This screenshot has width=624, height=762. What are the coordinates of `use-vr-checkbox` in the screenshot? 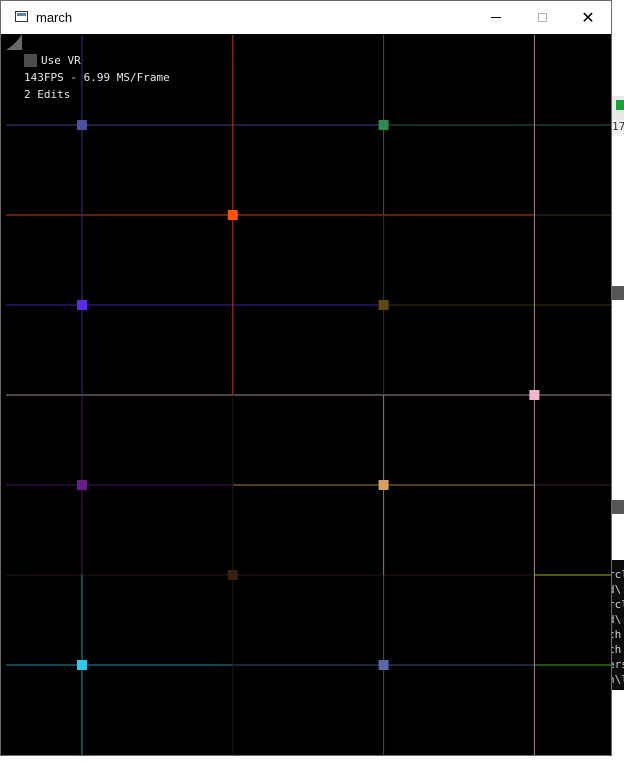 It's located at (30, 60).